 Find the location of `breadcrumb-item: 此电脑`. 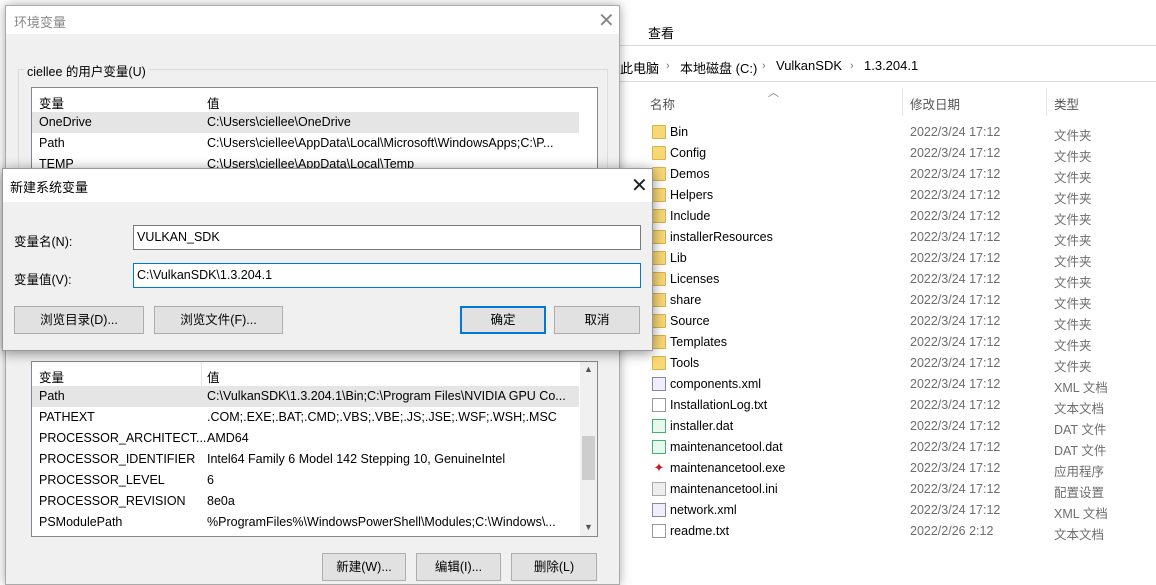

breadcrumb-item: 此电脑 is located at coordinates (639, 67).